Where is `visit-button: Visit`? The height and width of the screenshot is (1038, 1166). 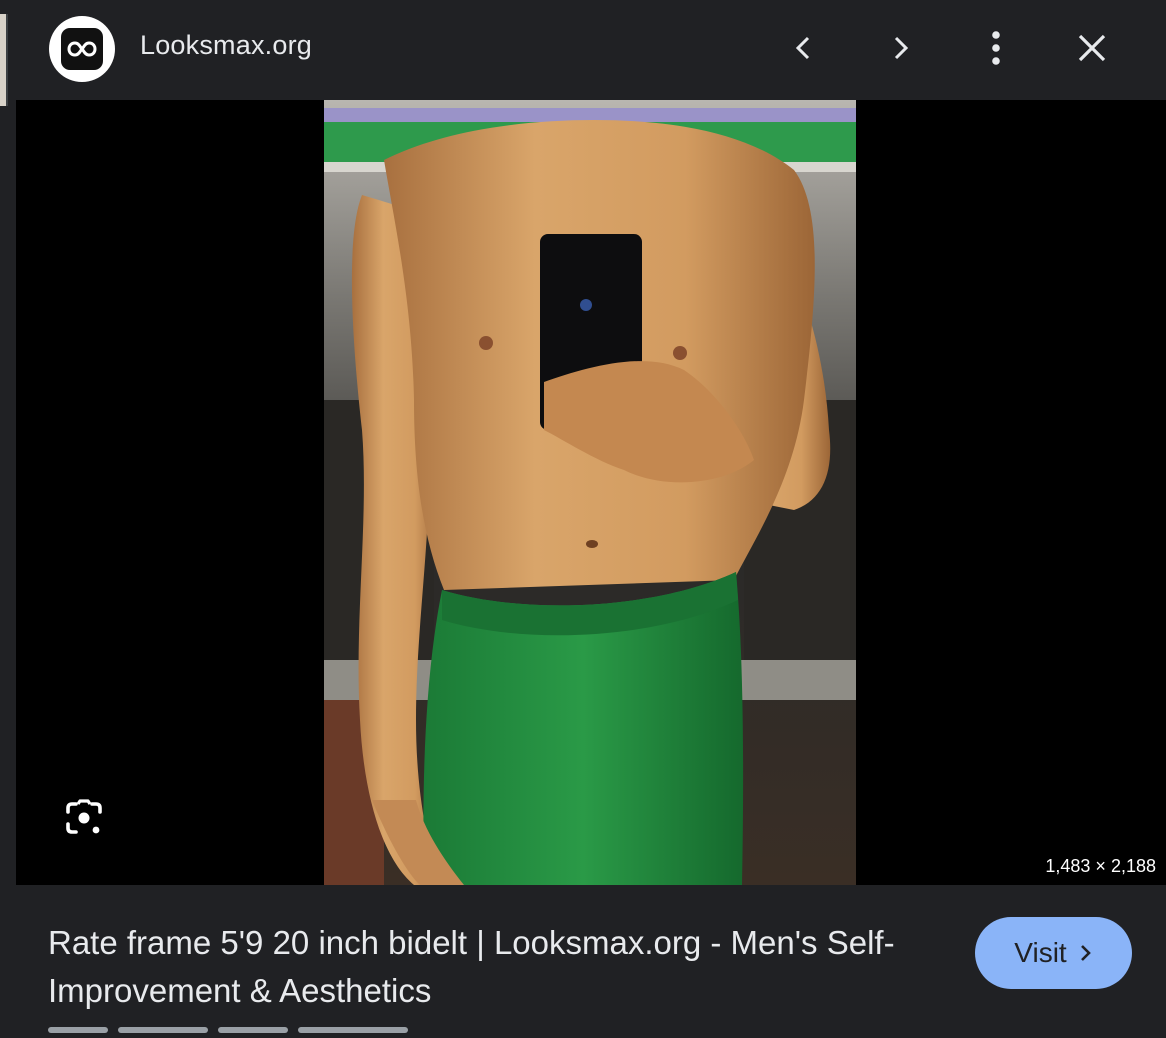
visit-button: Visit is located at coordinates (1053, 953).